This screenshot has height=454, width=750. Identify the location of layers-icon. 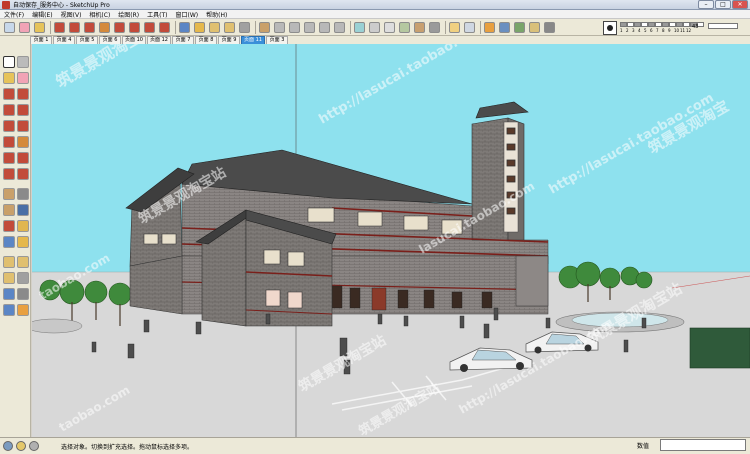
(504, 27).